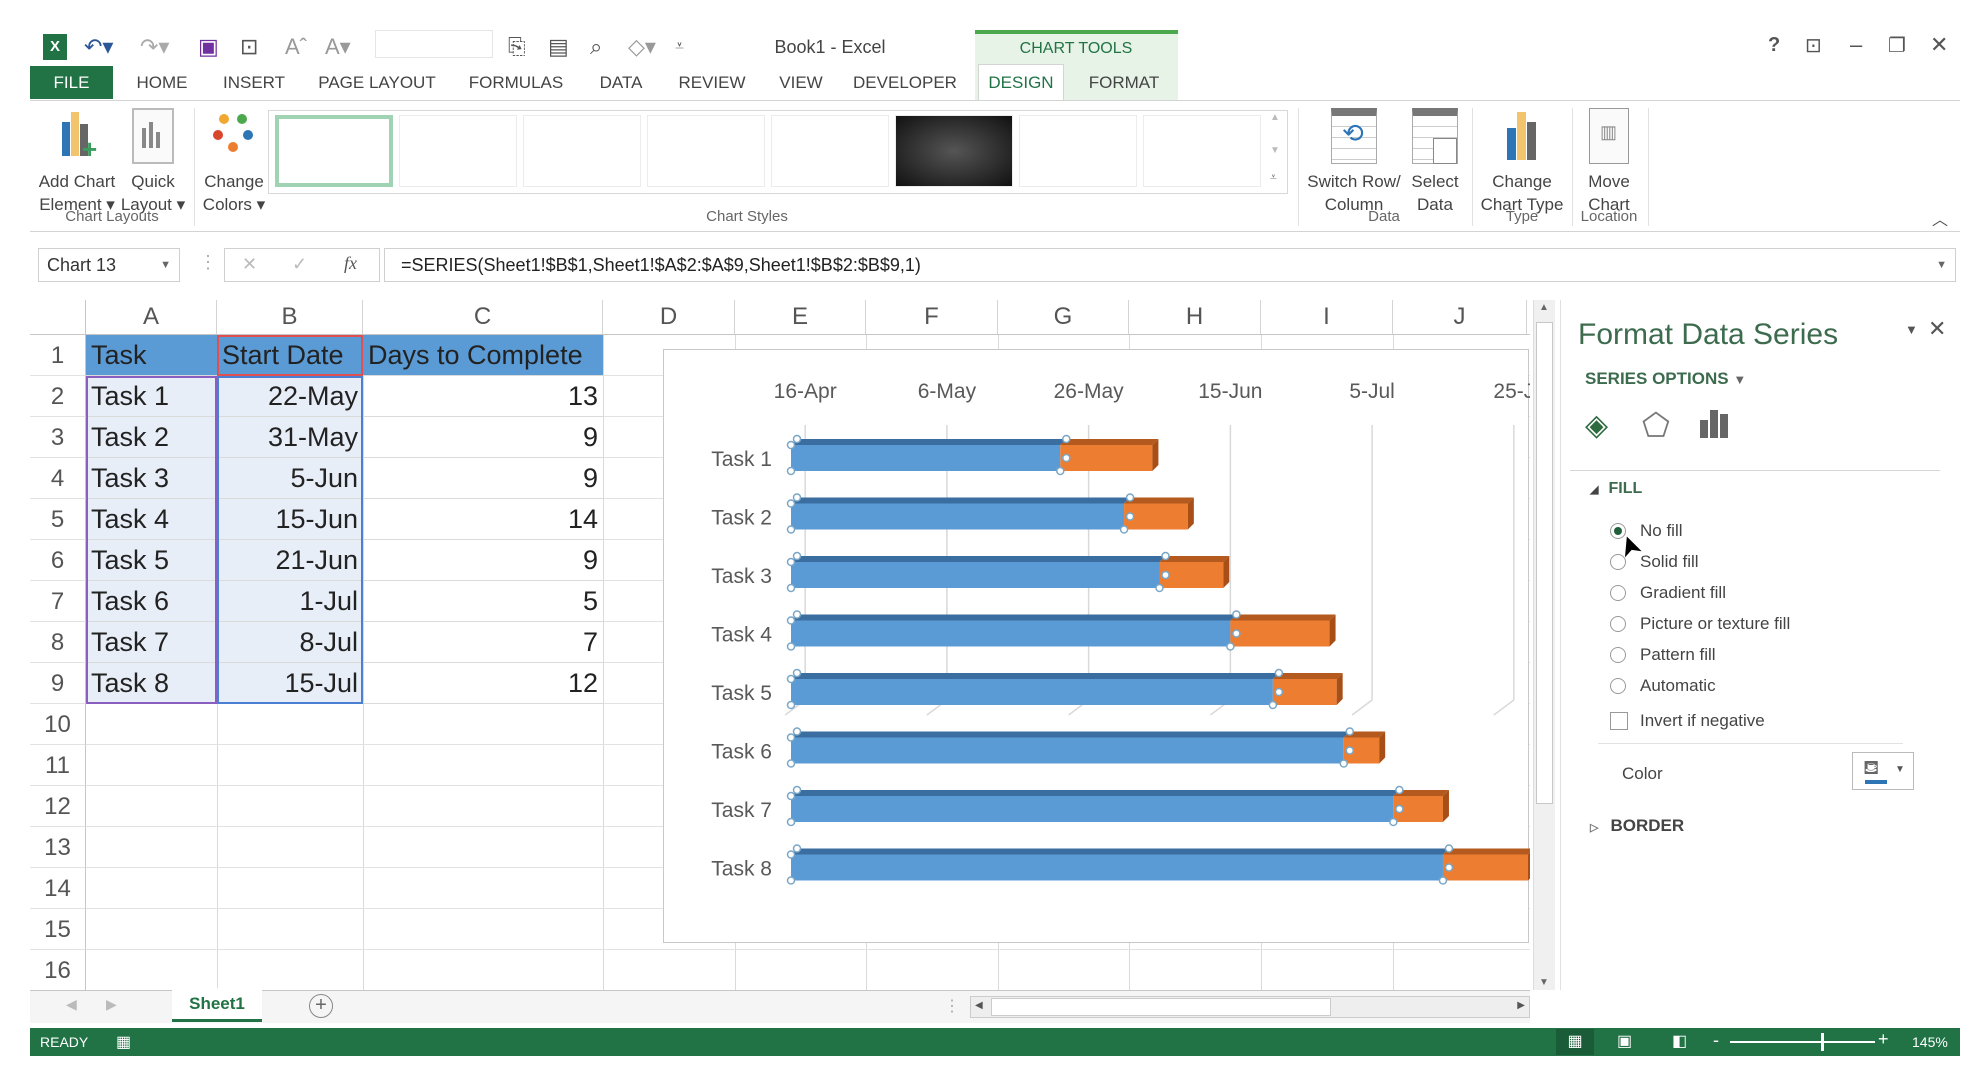 The image size is (1980, 1080). Describe the element at coordinates (979, 1005) in the screenshot. I see `scroll-left-arrow: ◀` at that location.